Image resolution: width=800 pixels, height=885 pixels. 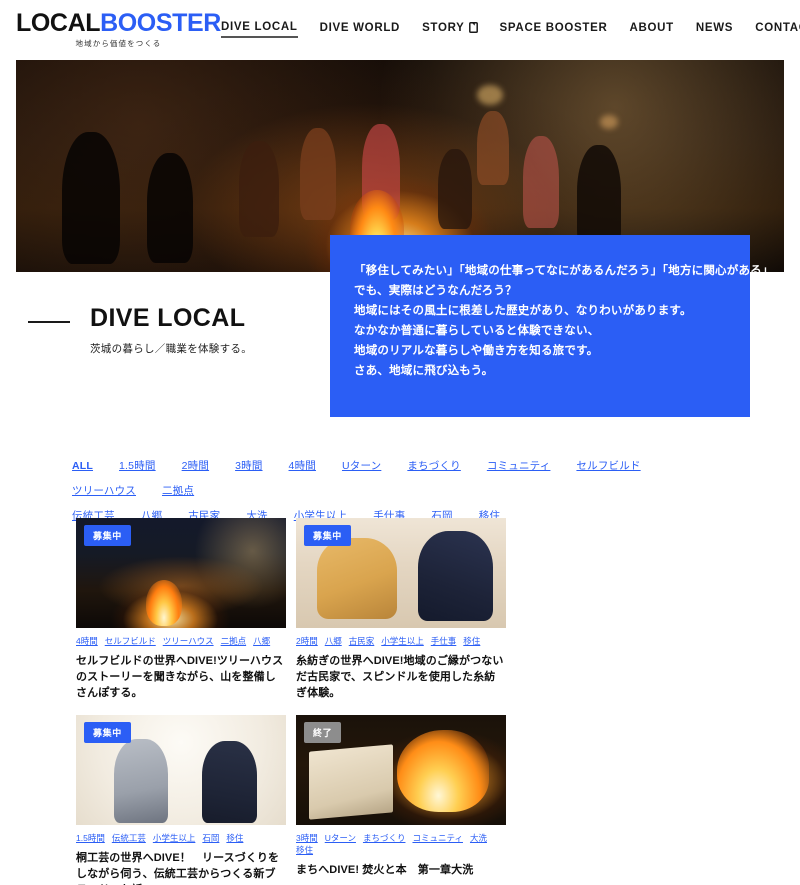 I want to click on card-tag: ツリーハウス, so click(x=188, y=641).